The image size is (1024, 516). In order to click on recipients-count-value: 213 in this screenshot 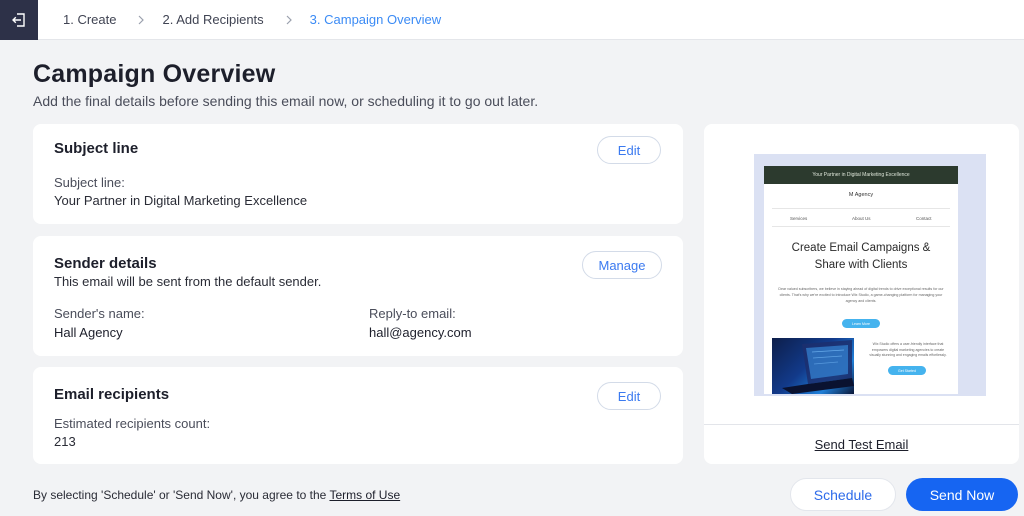, I will do `click(65, 441)`.